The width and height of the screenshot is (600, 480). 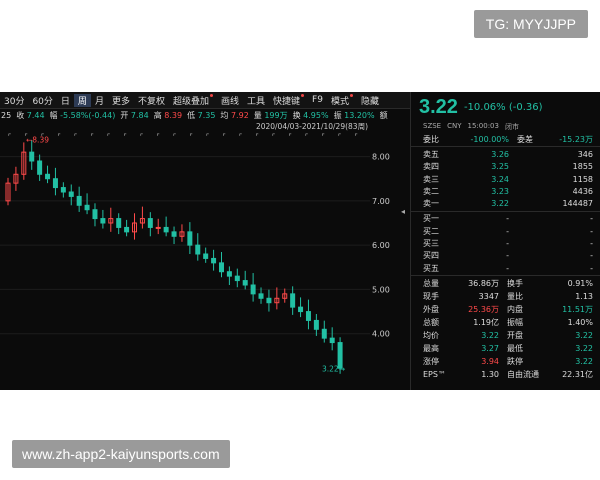 What do you see at coordinates (490, 375) in the screenshot?
I see `stat-value: 1.30` at bounding box center [490, 375].